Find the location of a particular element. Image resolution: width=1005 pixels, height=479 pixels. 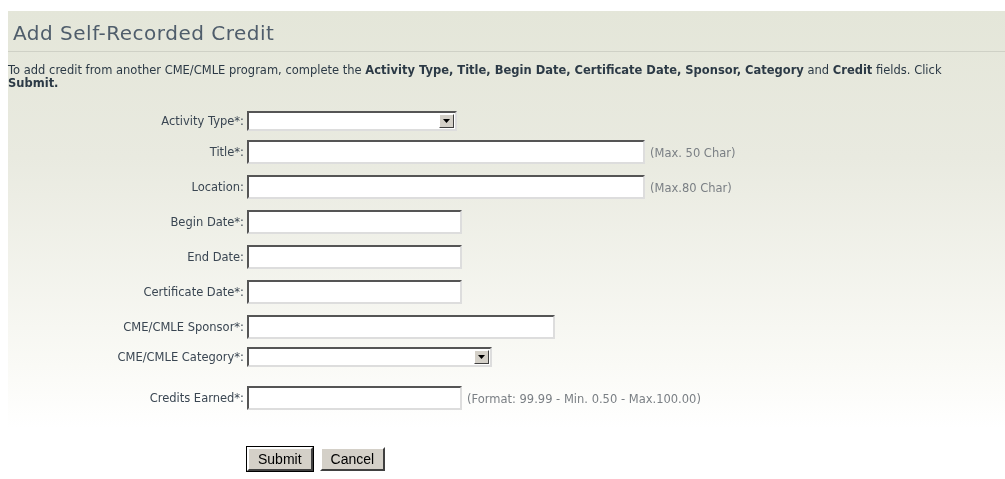

field-hint: (Max. 50 Char) is located at coordinates (693, 153).